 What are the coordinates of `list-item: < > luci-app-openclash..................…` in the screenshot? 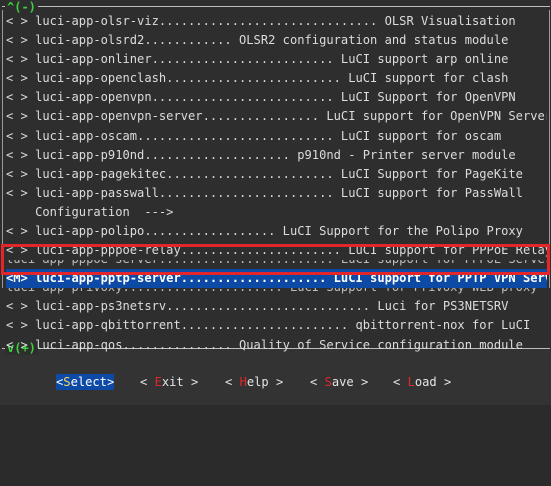 It's located at (276, 78).